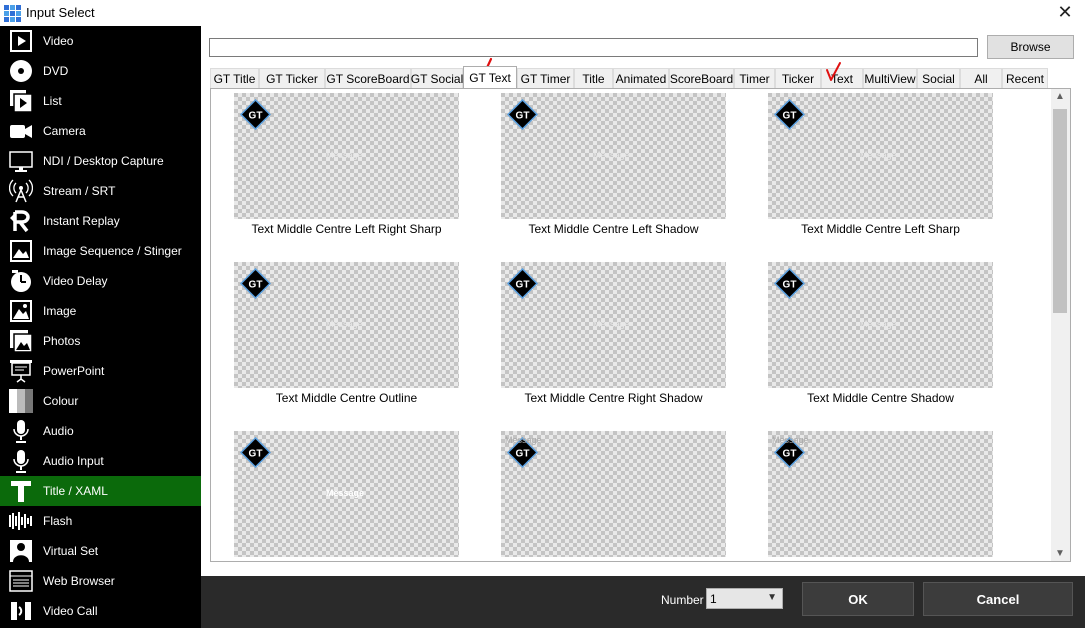 This screenshot has height=628, width=1085. I want to click on tab-gt-ticker: GT Ticker, so click(292, 78).